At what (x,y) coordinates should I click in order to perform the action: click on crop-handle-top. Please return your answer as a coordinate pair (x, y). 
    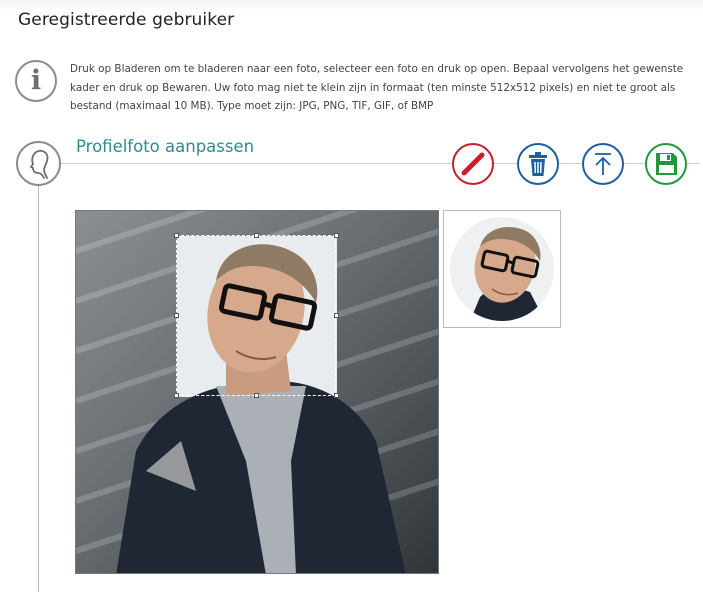
    Looking at the image, I should click on (256, 235).